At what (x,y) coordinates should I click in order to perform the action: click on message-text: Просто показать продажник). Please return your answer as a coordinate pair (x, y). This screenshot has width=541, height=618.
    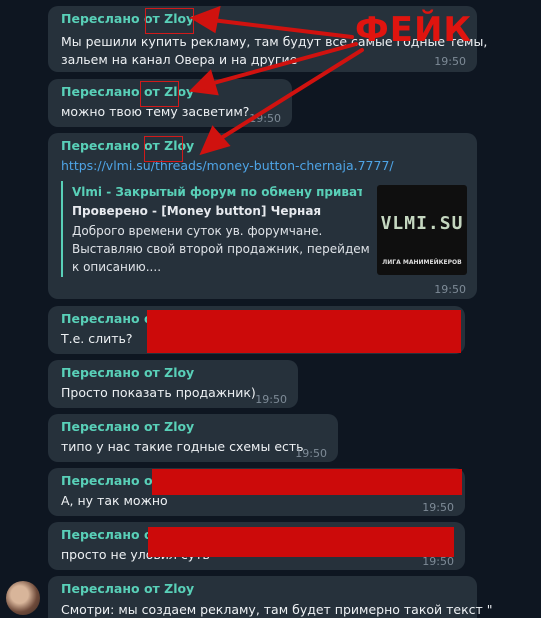
    Looking at the image, I should click on (158, 392).